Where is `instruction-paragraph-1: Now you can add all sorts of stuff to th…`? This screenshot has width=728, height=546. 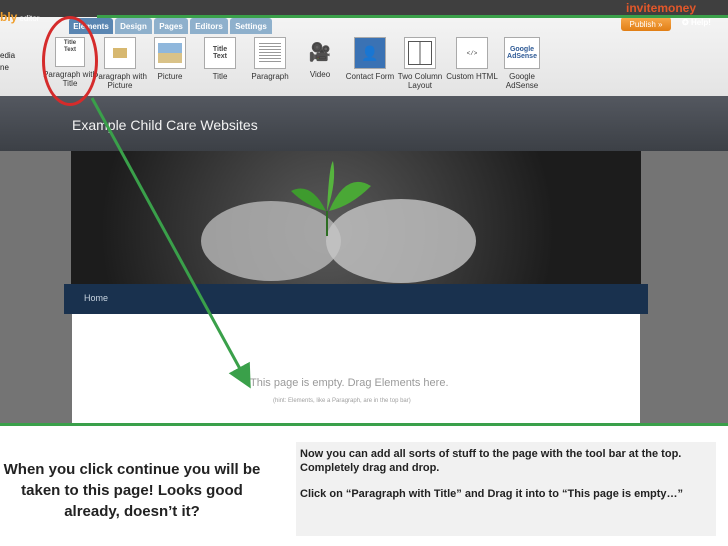
instruction-paragraph-1: Now you can add all sorts of stuff to th… is located at coordinates (491, 461).